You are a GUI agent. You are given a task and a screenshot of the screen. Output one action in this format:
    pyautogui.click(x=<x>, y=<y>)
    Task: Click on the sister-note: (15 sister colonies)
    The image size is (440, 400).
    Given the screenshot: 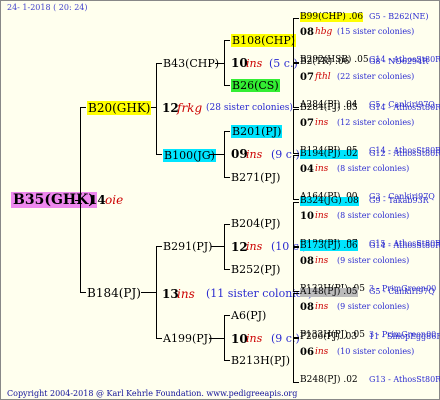 What is the action you would take?
    pyautogui.click(x=376, y=31)
    